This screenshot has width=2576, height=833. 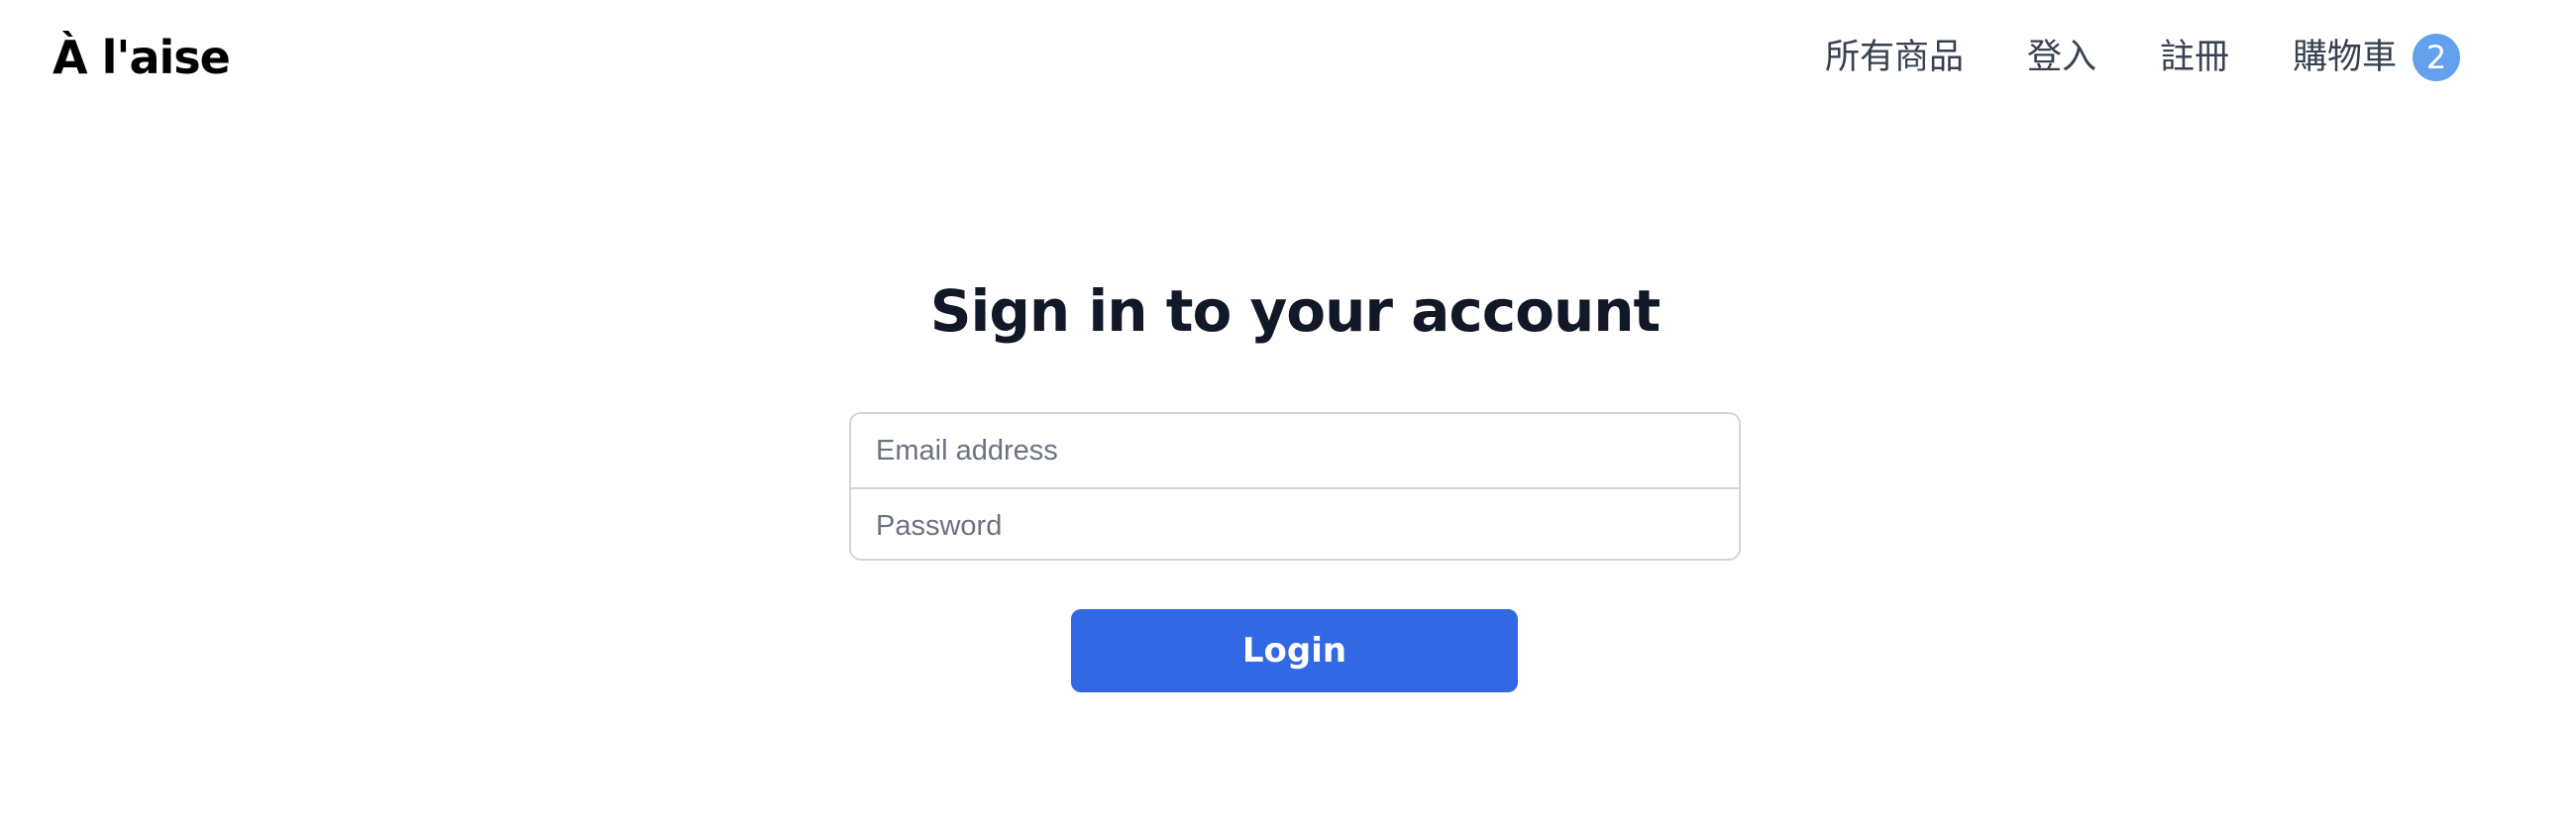 I want to click on brand-logo-link: À l'aise, so click(x=142, y=57).